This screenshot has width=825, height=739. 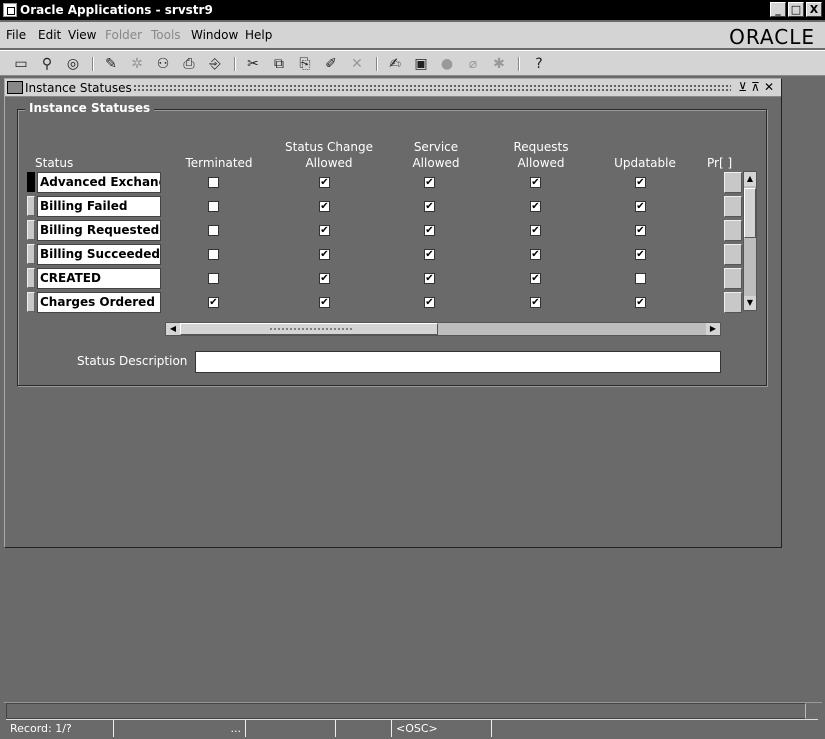 What do you see at coordinates (99, 278) in the screenshot?
I see `status-field: CREATED` at bounding box center [99, 278].